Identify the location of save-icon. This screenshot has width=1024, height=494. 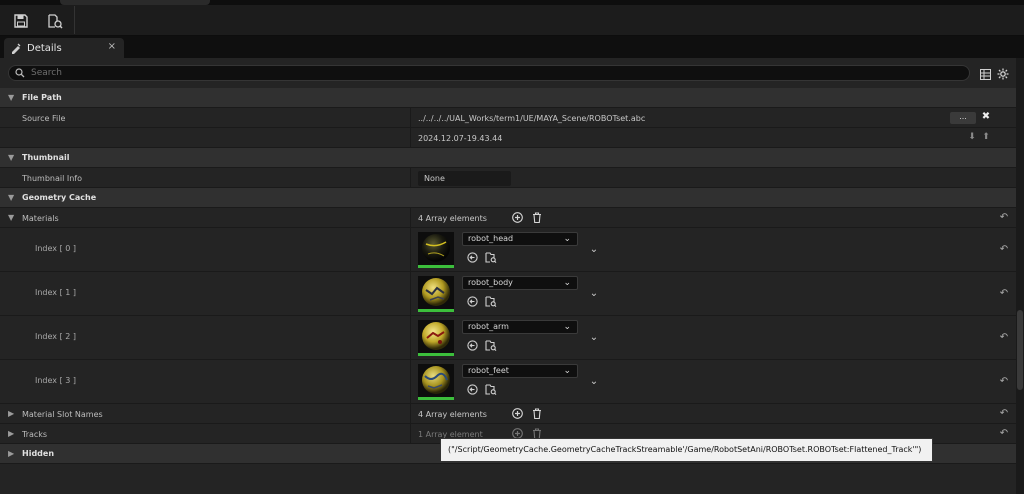
(21, 21).